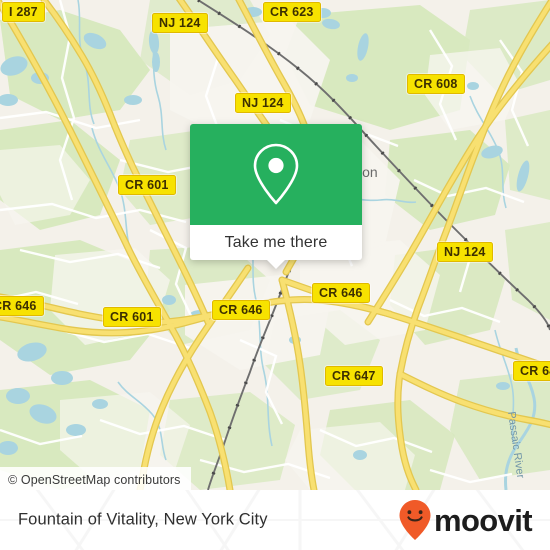 The height and width of the screenshot is (550, 550). What do you see at coordinates (535, 371) in the screenshot?
I see `road-shield-label: CR 64` at bounding box center [535, 371].